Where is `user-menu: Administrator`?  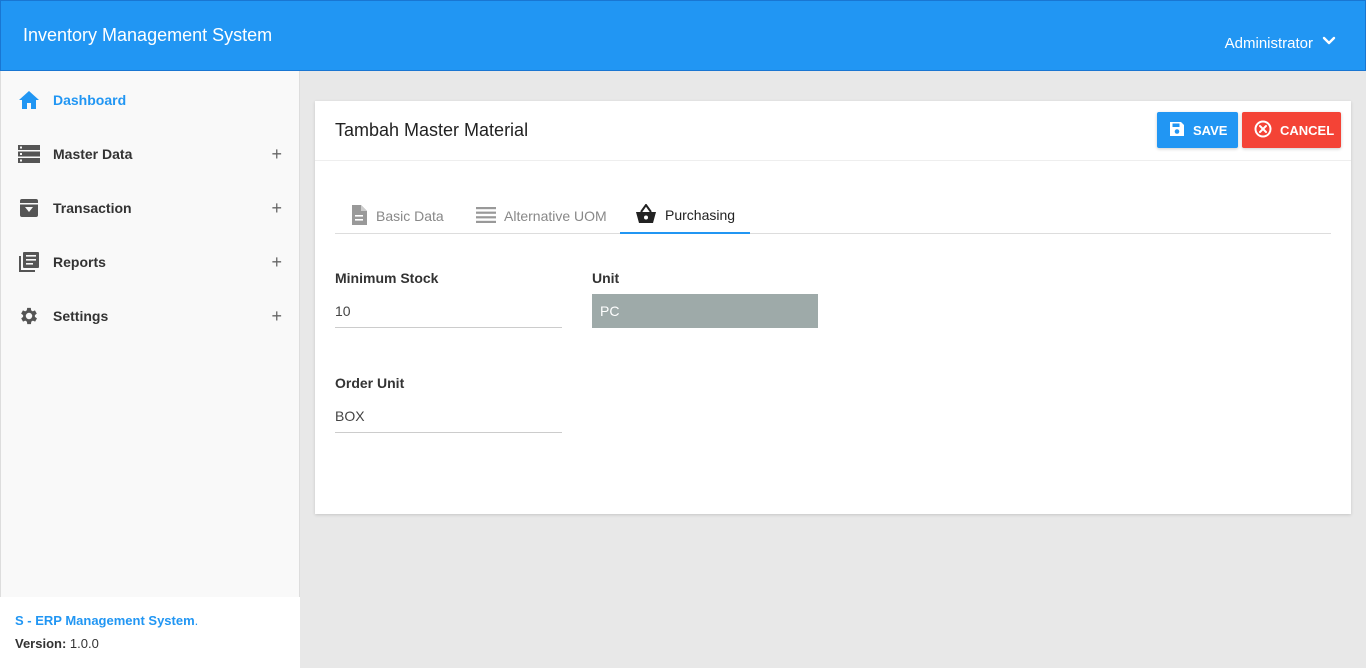 user-menu: Administrator is located at coordinates (1281, 40).